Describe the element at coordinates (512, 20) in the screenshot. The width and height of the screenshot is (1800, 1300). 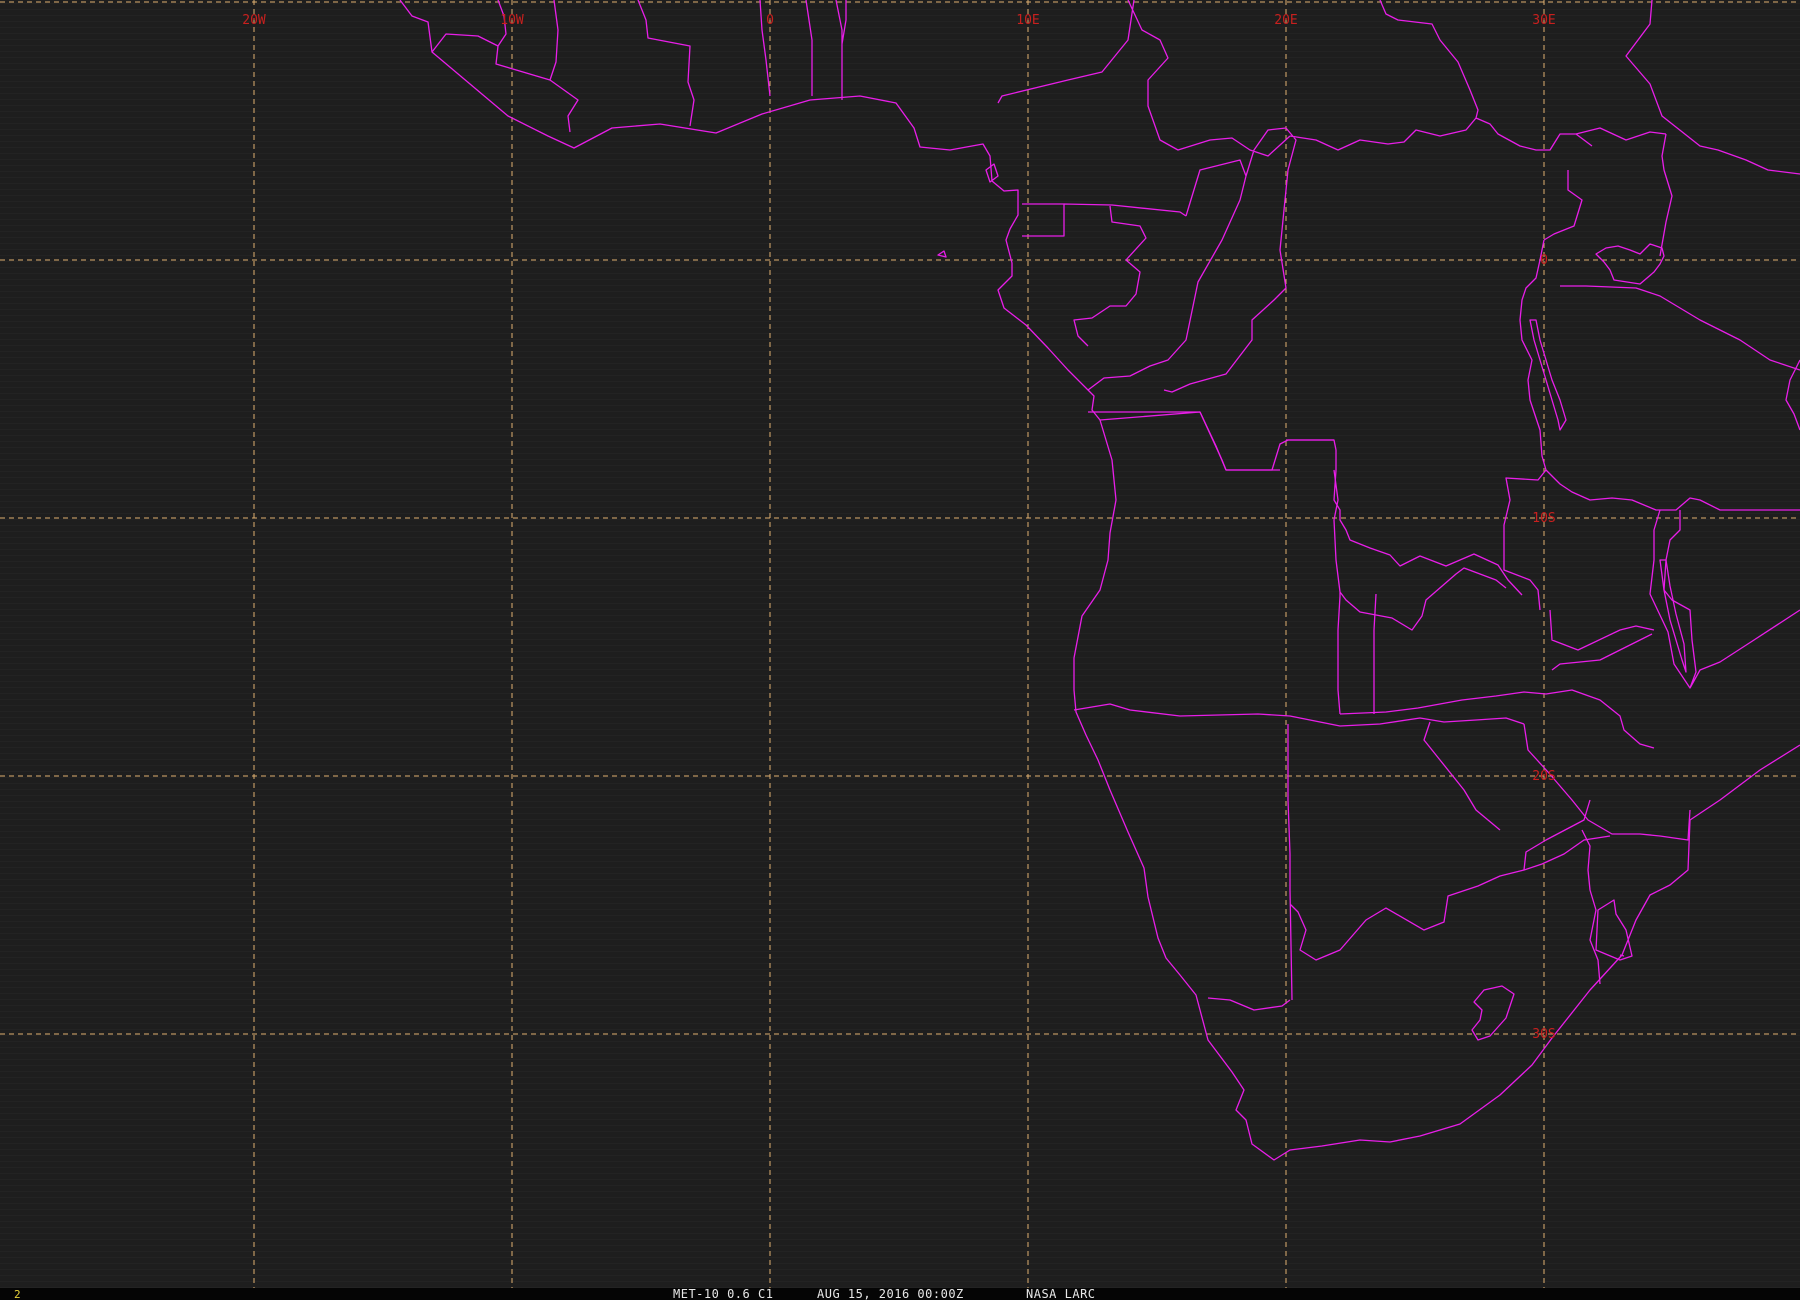
I see `meridian-label: 10W` at that location.